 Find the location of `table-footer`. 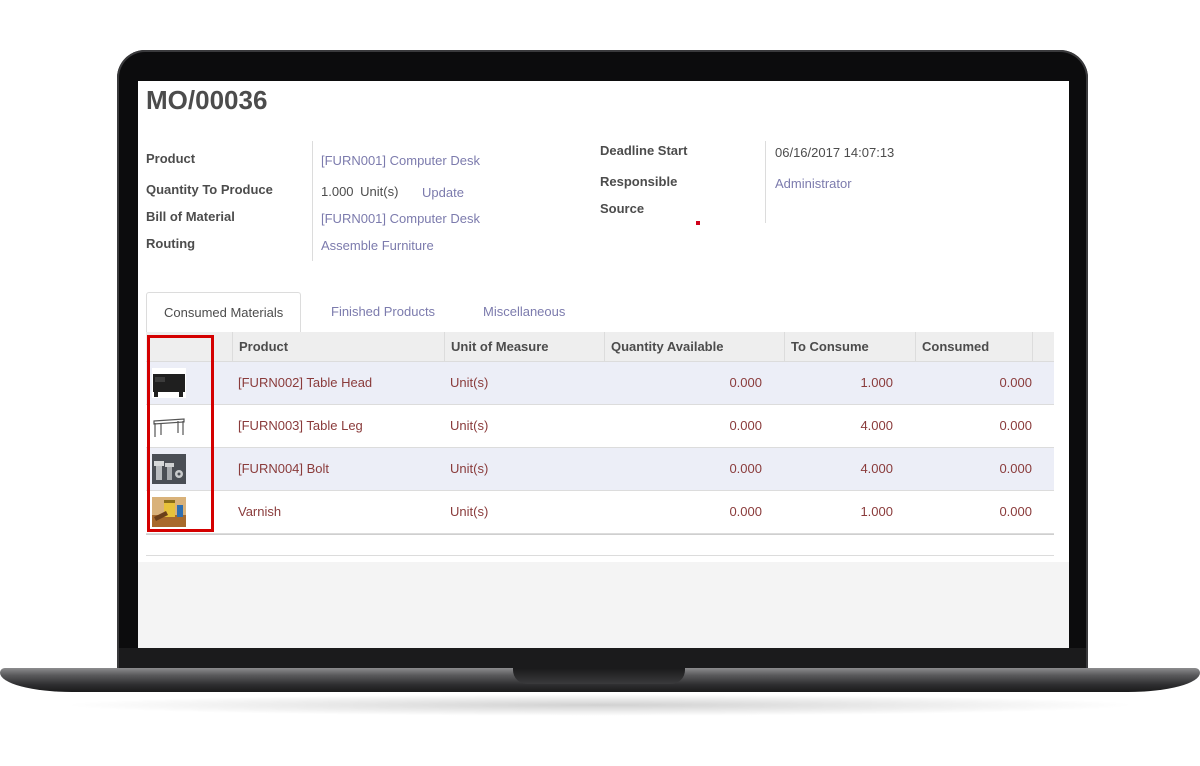

table-footer is located at coordinates (600, 545).